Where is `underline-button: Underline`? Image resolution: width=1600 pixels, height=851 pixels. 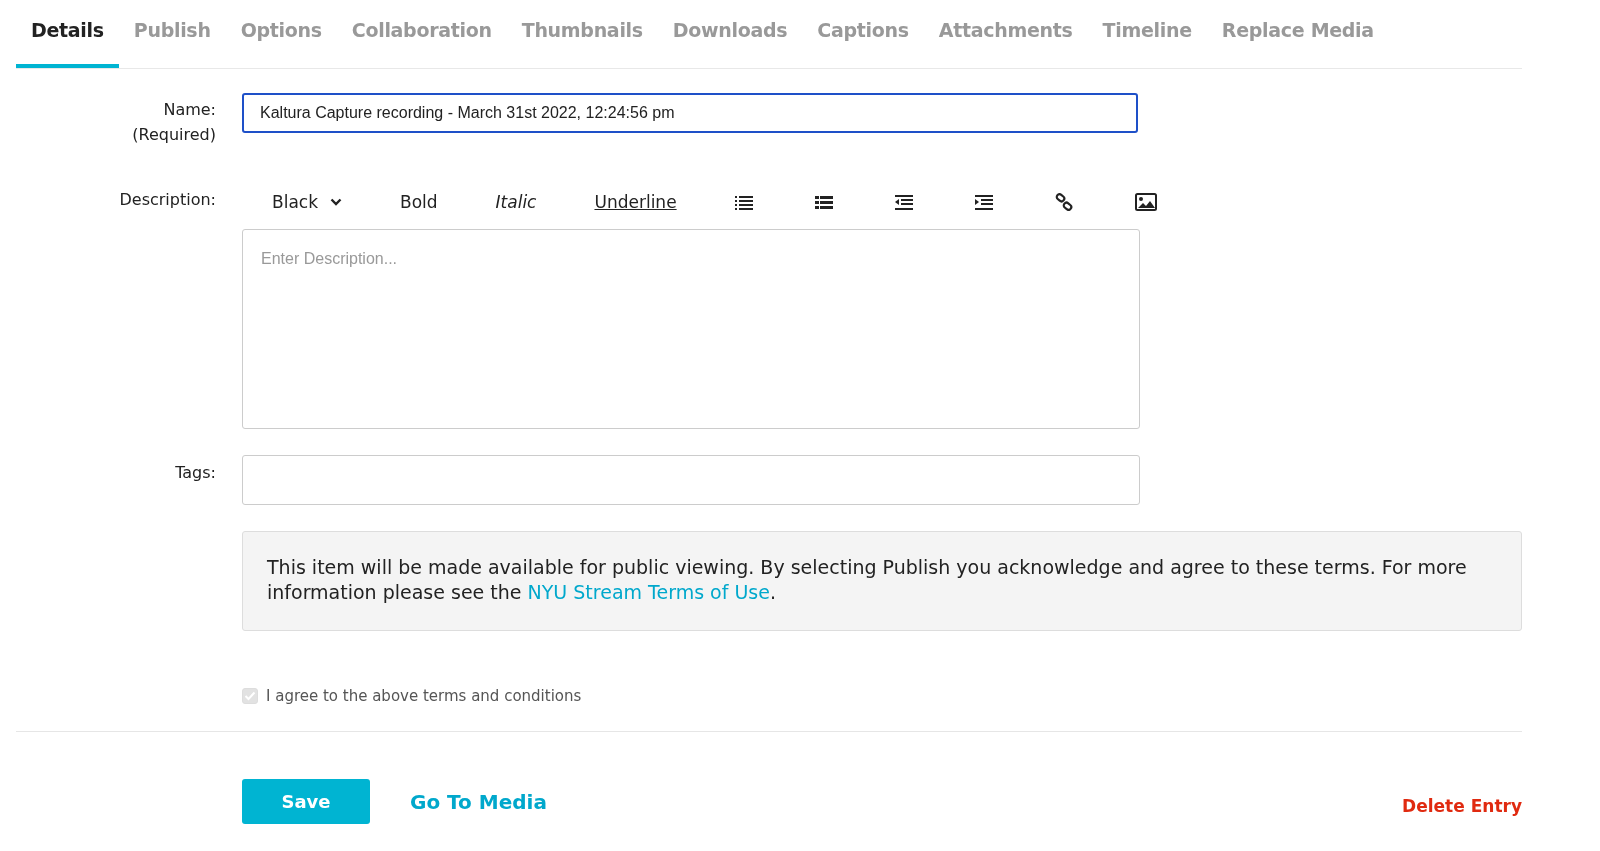
underline-button: Underline is located at coordinates (635, 202).